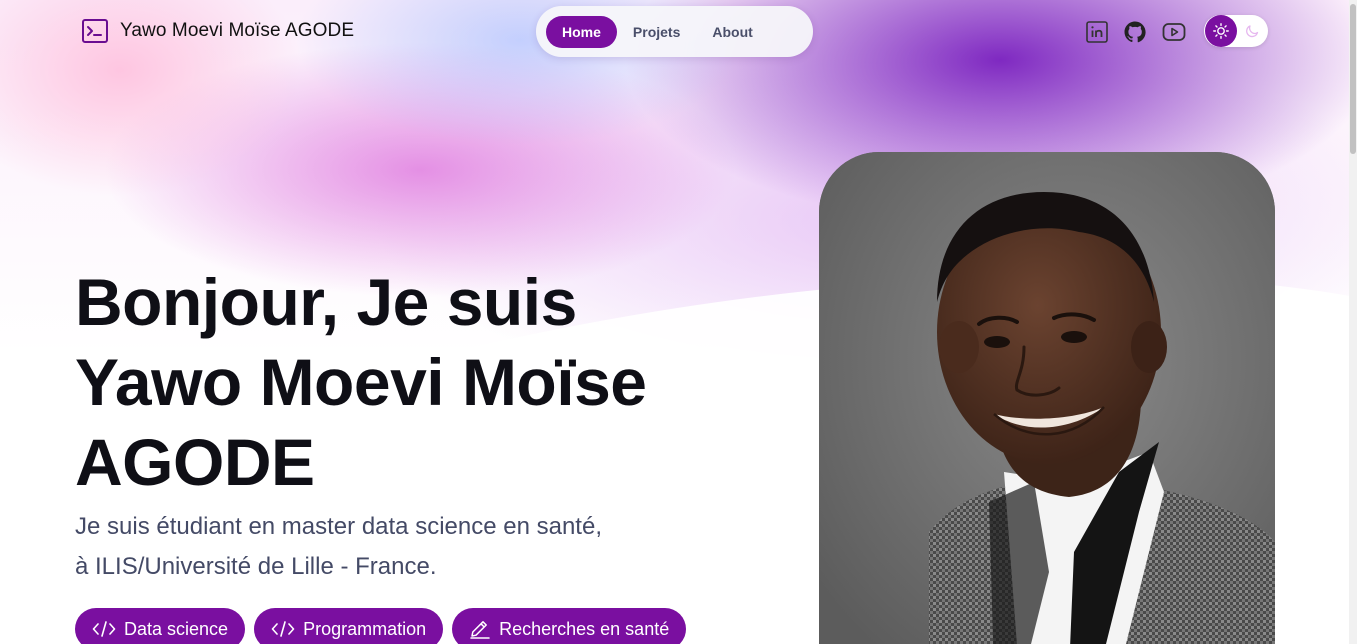 The height and width of the screenshot is (644, 1357). I want to click on github-icon, so click(1135, 32).